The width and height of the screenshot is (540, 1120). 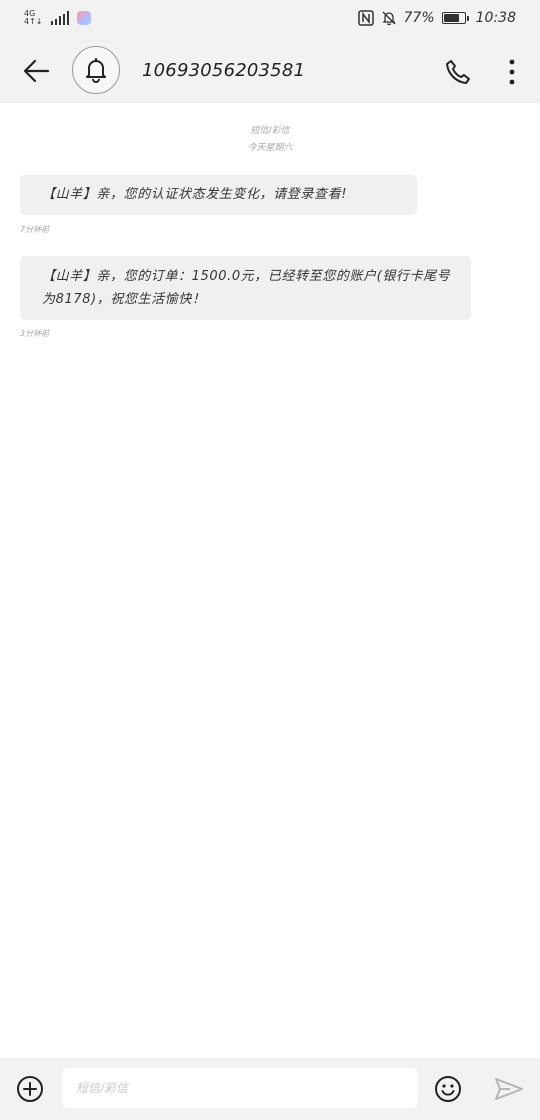 What do you see at coordinates (240, 1088) in the screenshot?
I see `message-input` at bounding box center [240, 1088].